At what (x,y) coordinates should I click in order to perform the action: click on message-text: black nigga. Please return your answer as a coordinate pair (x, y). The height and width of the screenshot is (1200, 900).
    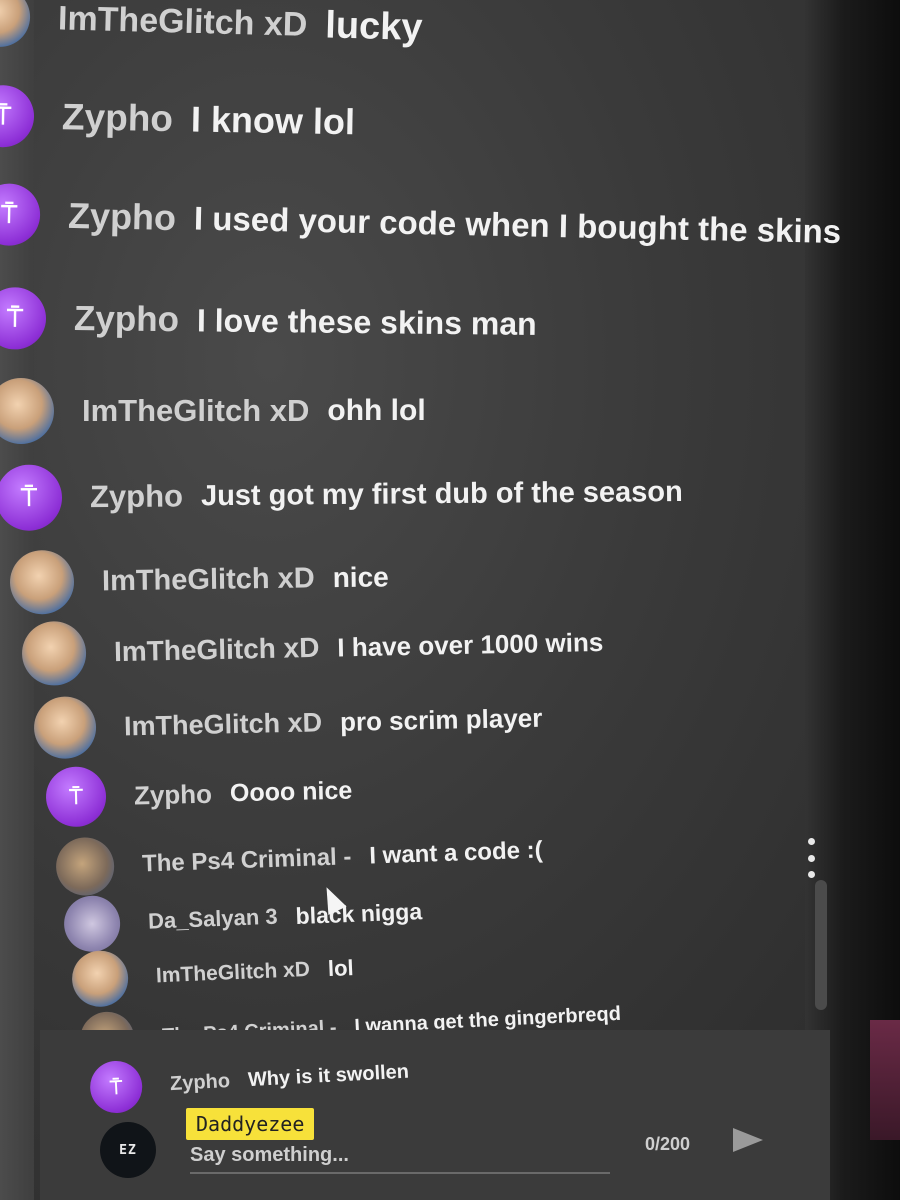
    Looking at the image, I should click on (359, 913).